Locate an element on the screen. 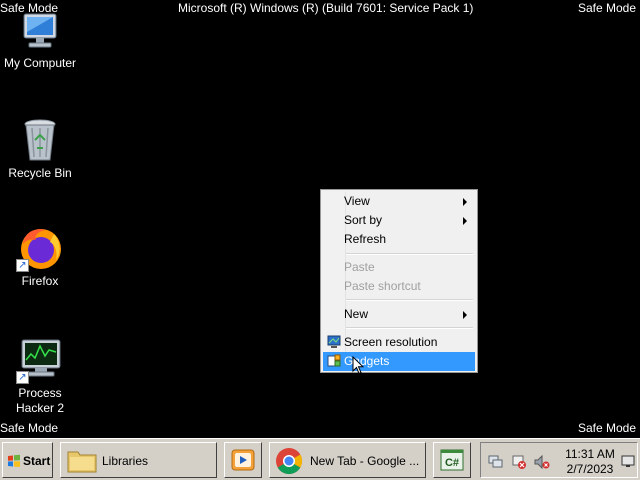 The width and height of the screenshot is (640, 480). menu-item-label: Paste shortcut is located at coordinates (382, 286).